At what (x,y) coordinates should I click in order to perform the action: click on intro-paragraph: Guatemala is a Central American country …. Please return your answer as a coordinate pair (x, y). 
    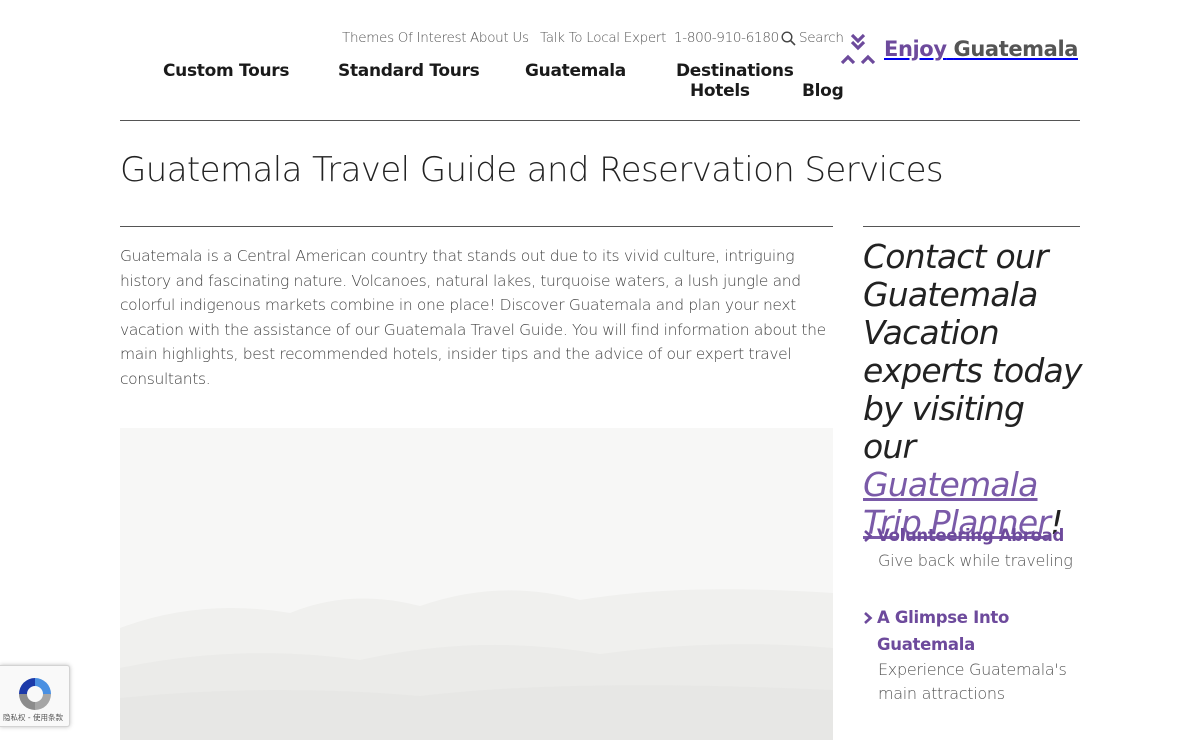
    Looking at the image, I should click on (473, 317).